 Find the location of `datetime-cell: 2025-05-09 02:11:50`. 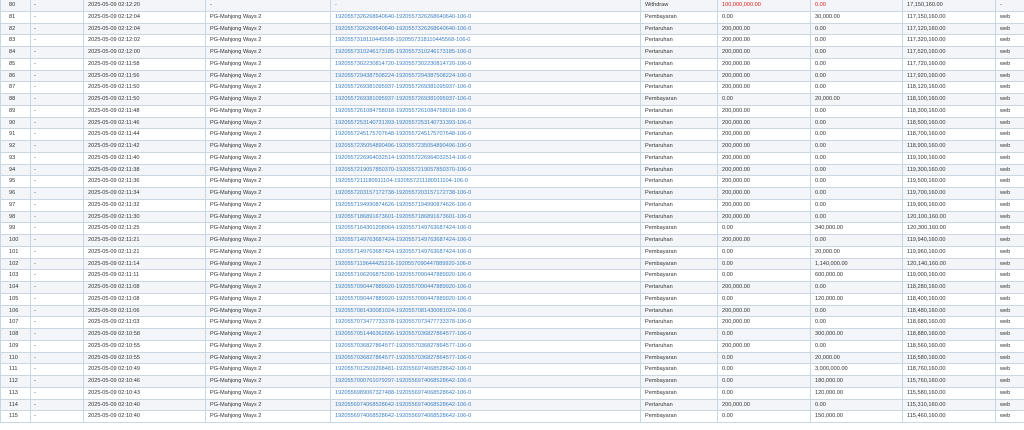

datetime-cell: 2025-05-09 02:11:50 is located at coordinates (144, 99).